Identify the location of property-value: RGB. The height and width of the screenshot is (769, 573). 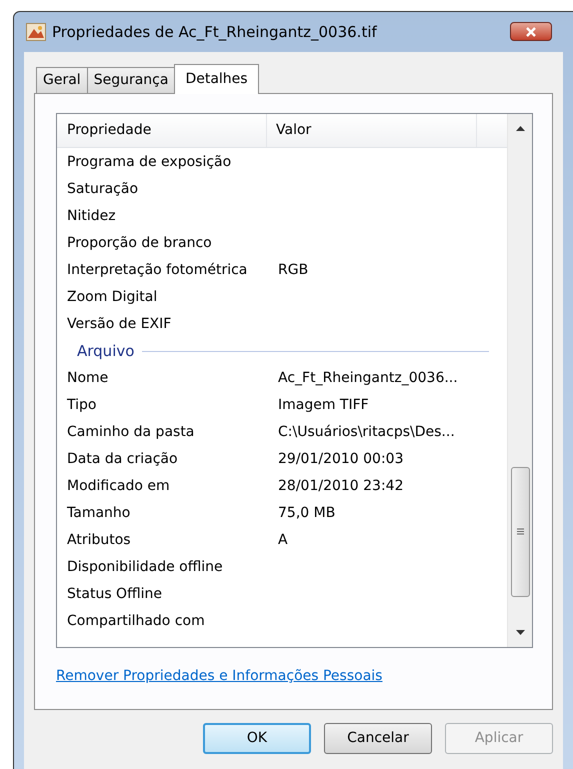
(293, 270).